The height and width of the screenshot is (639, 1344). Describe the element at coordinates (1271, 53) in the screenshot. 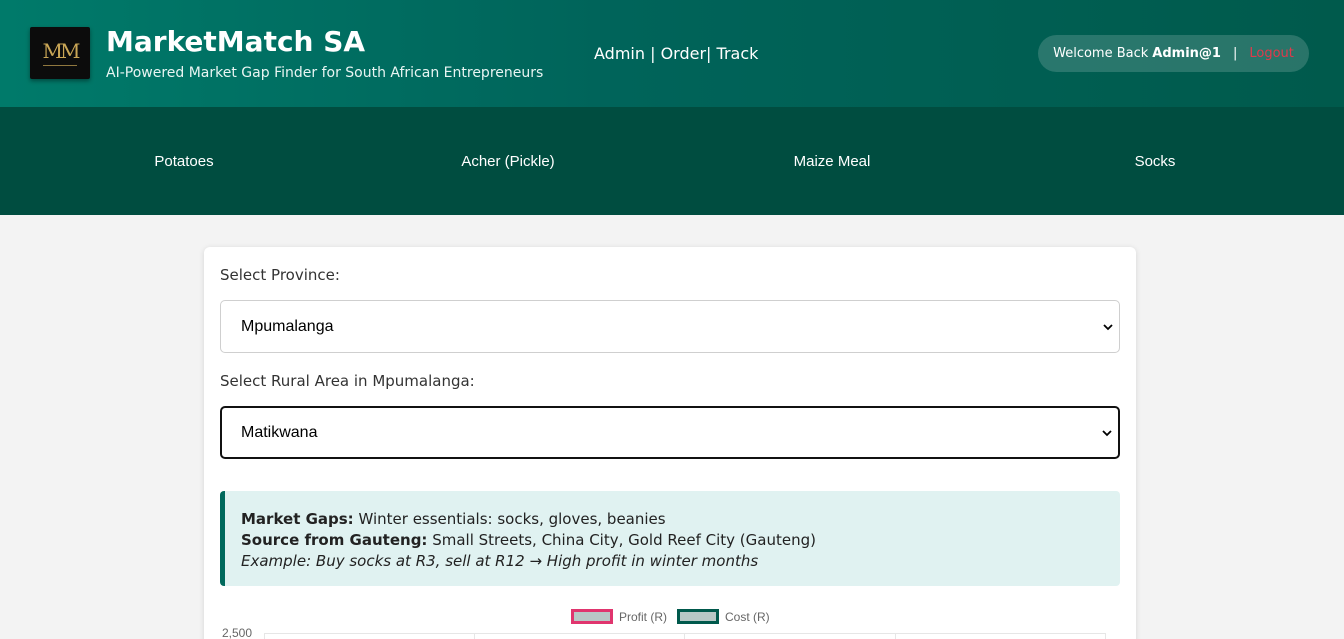

I see `logout-link: Logout` at that location.